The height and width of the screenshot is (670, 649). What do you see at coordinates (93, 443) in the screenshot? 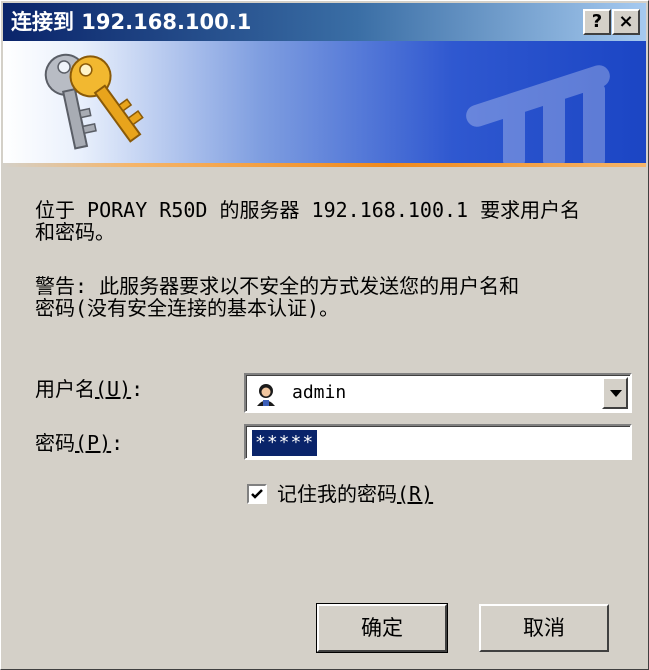
I see `password-hotkey: (P)` at bounding box center [93, 443].